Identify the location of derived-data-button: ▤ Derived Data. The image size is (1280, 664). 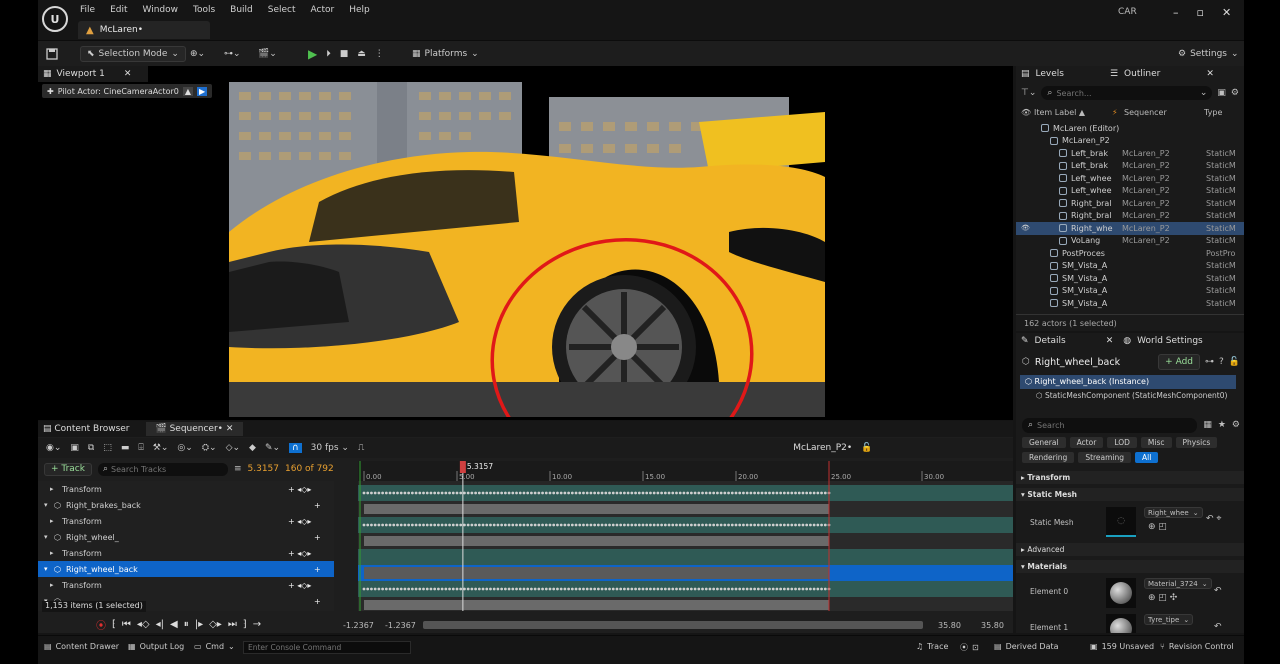
(1026, 646).